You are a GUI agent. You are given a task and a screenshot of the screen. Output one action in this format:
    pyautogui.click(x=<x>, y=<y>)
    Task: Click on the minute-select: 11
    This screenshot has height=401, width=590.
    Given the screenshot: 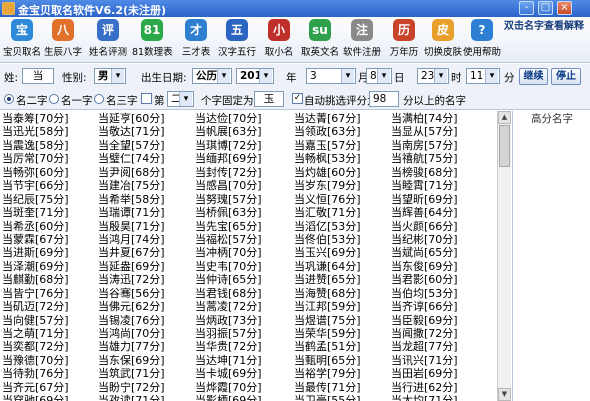 What is the action you would take?
    pyautogui.click(x=483, y=76)
    